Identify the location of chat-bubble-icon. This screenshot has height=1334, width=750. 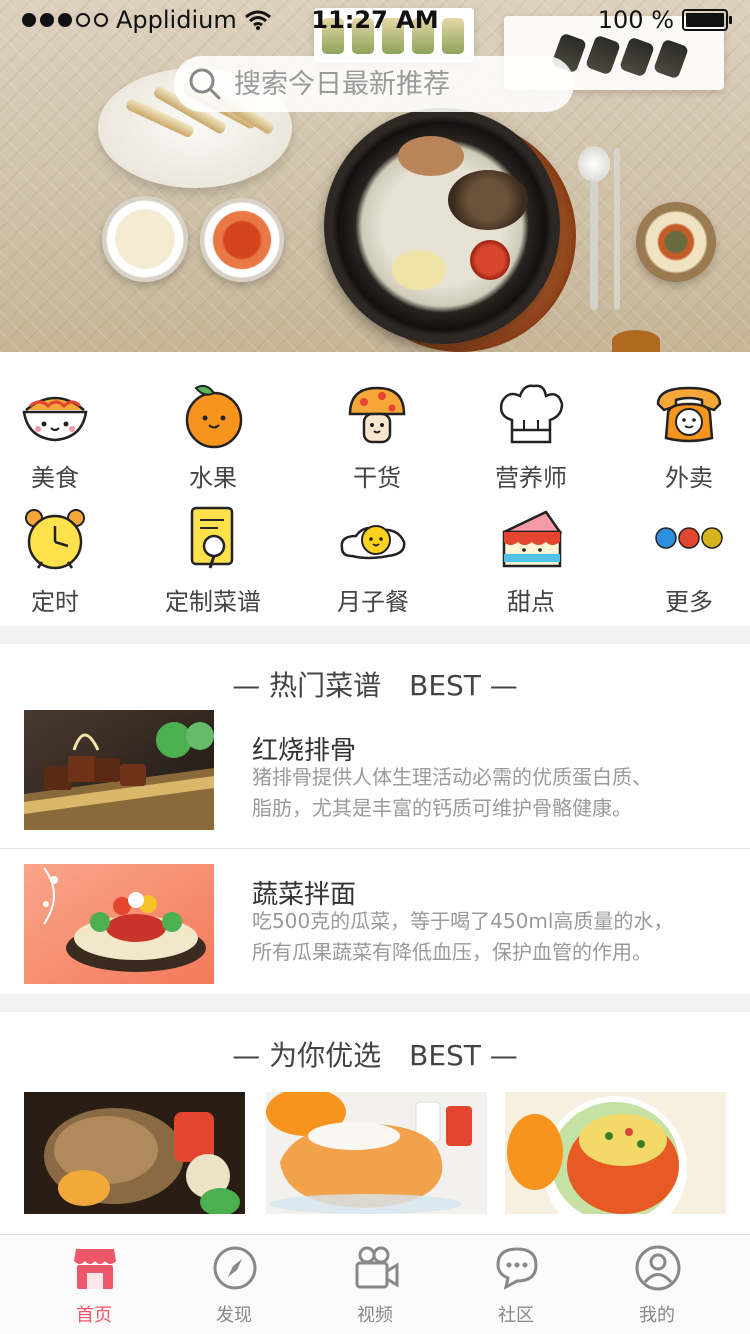
(517, 1268).